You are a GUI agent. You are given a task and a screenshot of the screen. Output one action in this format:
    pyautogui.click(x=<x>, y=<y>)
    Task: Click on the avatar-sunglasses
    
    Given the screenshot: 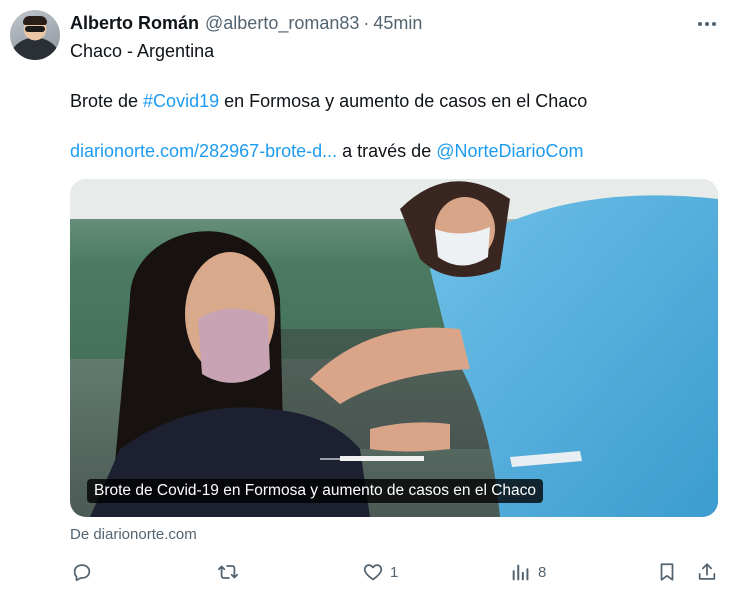 What is the action you would take?
    pyautogui.click(x=35, y=29)
    